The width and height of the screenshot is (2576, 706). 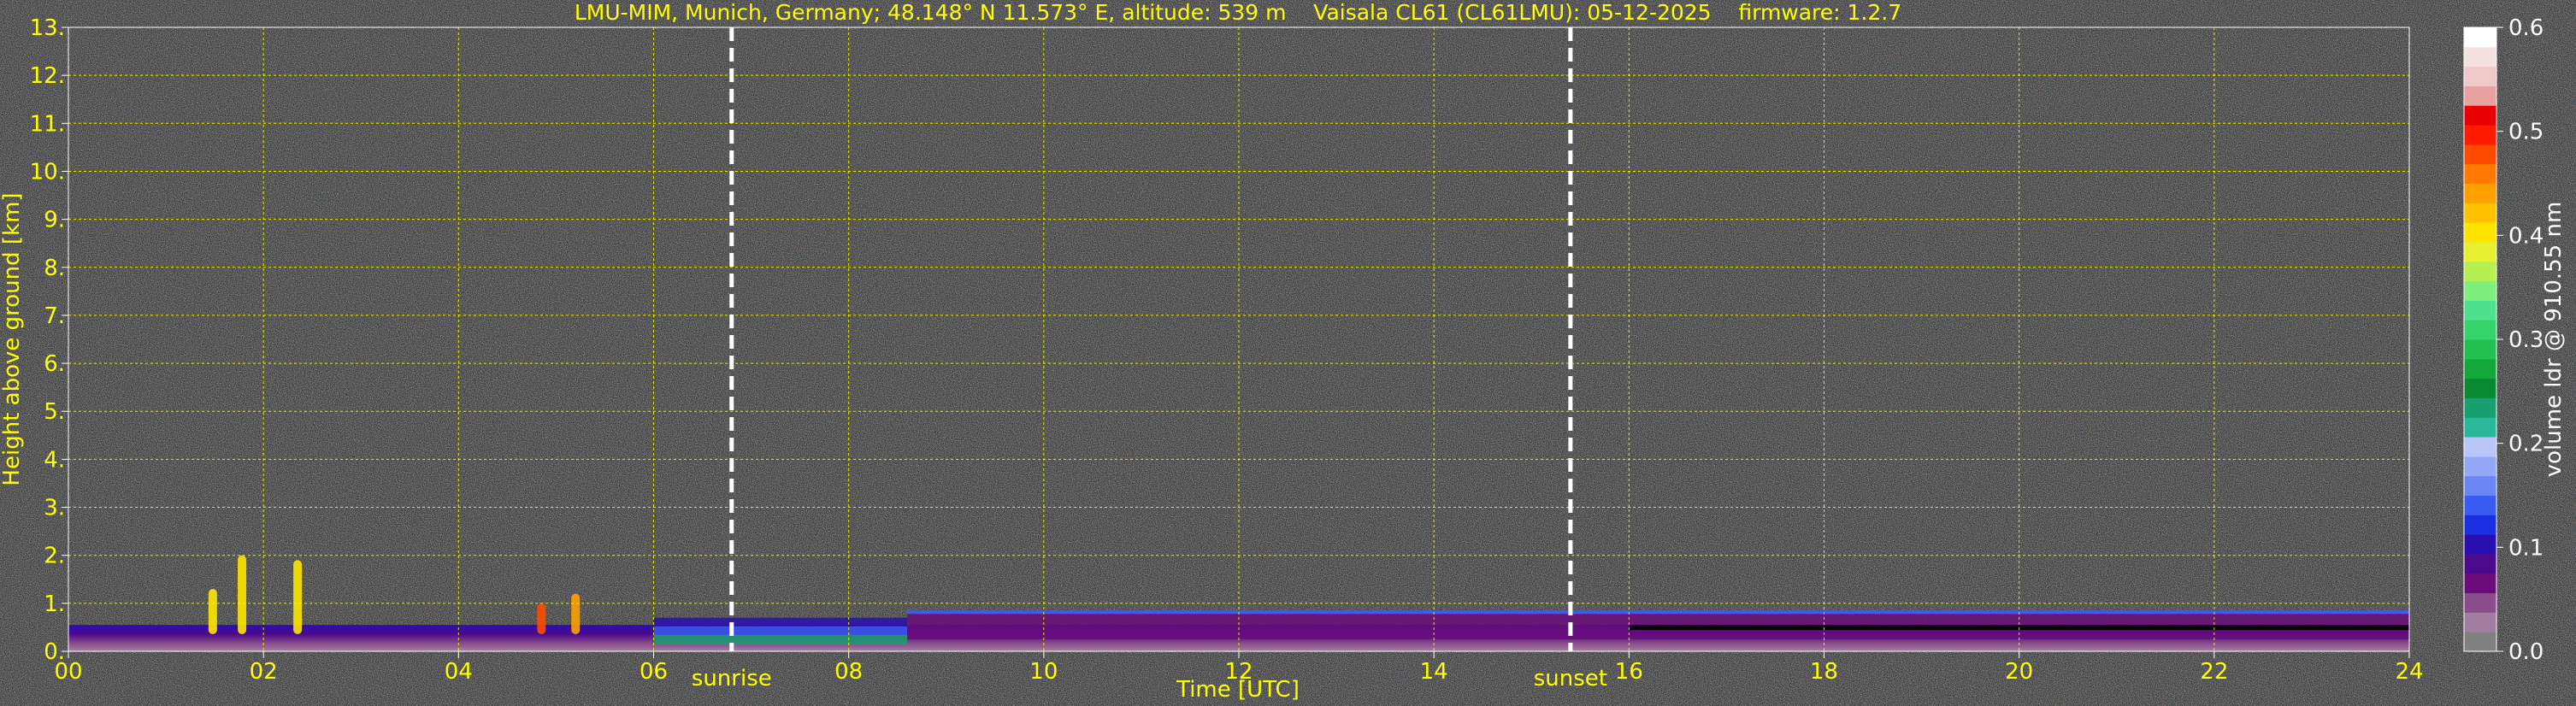 I want to click on x-tick-label: 22, so click(x=2214, y=672).